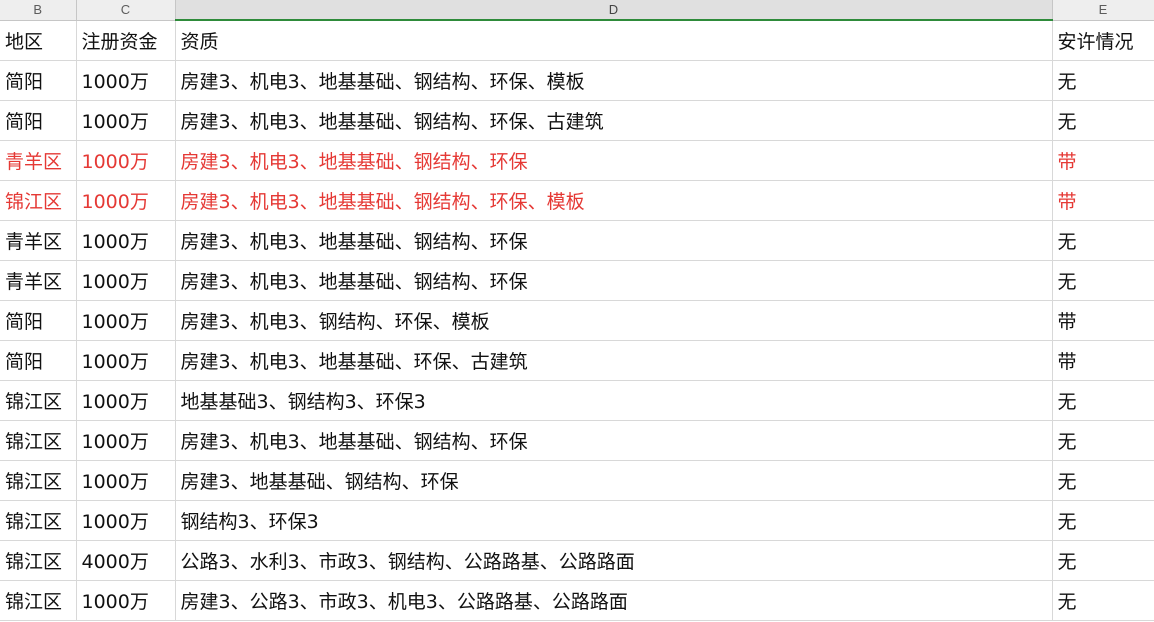 The height and width of the screenshot is (622, 1154). What do you see at coordinates (1103, 10) in the screenshot?
I see `column-header-e: E` at bounding box center [1103, 10].